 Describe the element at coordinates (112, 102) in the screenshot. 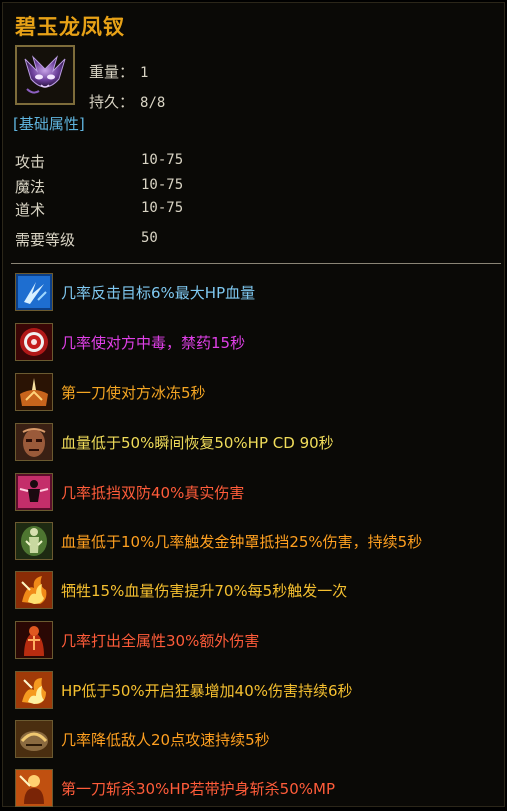

I see `durability-label: 持久：` at that location.